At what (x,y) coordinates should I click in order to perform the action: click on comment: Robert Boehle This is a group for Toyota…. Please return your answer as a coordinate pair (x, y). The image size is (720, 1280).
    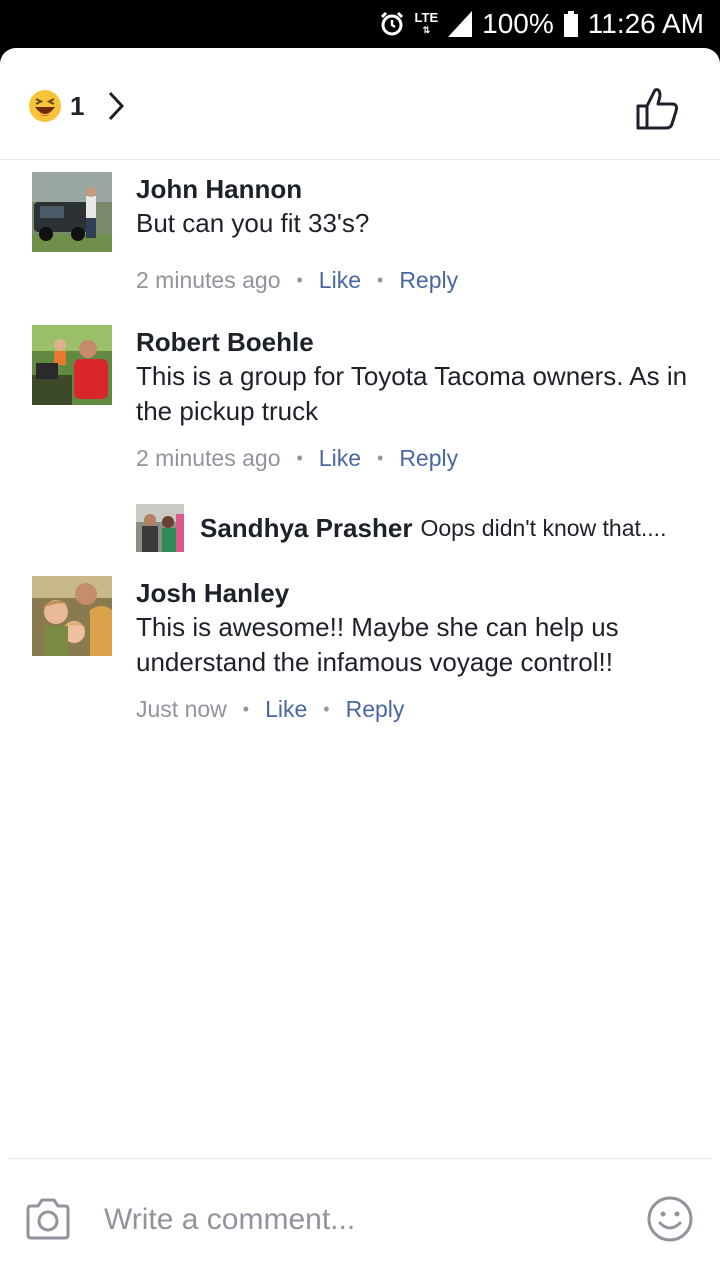
    Looking at the image, I should click on (362, 400).